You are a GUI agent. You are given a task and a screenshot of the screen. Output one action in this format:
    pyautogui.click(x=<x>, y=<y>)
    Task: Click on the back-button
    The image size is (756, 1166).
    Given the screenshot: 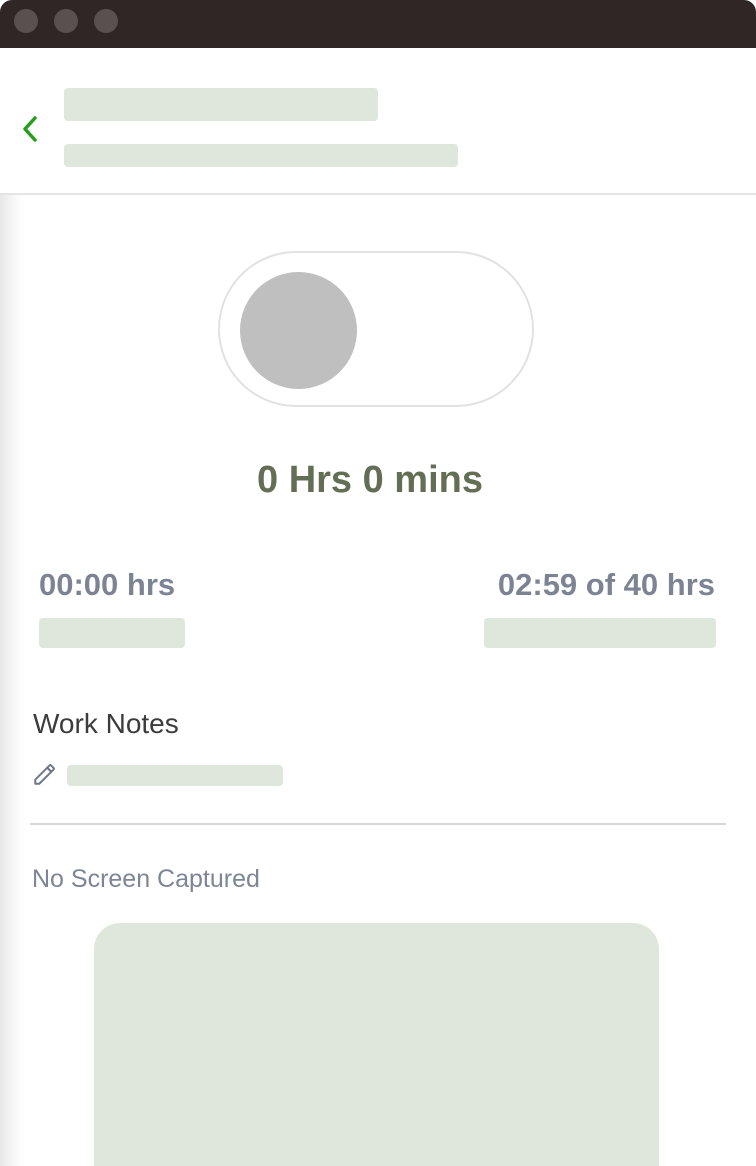 What is the action you would take?
    pyautogui.click(x=30, y=129)
    